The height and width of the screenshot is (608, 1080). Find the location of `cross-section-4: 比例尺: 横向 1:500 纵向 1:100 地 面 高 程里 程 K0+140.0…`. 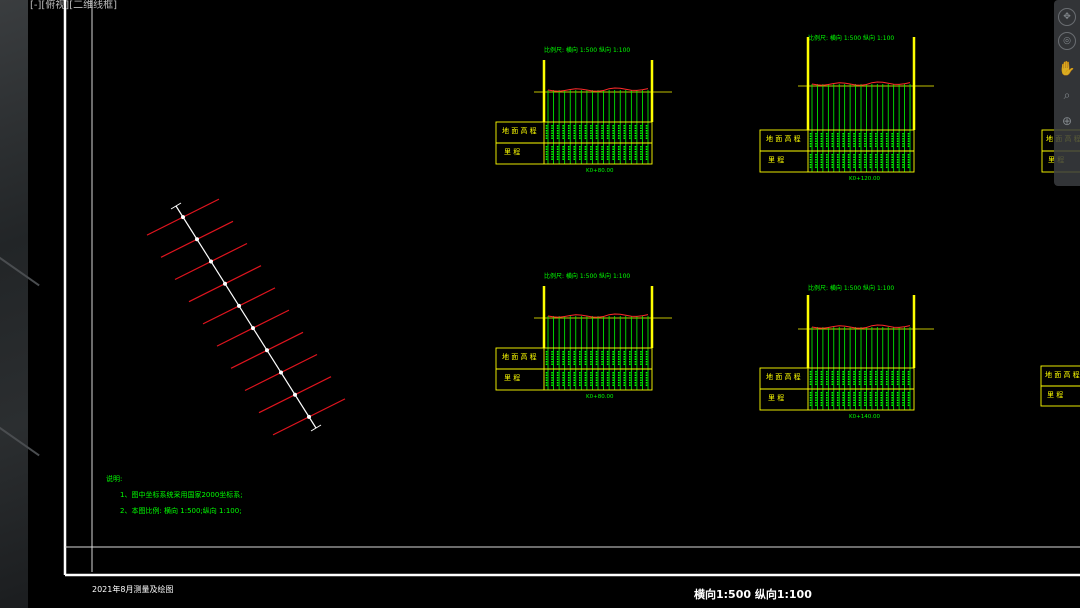

cross-section-4: 比例尺: 横向 1:500 纵向 1:100 地 面 高 程里 程 K0+140.0… is located at coordinates (846, 352).